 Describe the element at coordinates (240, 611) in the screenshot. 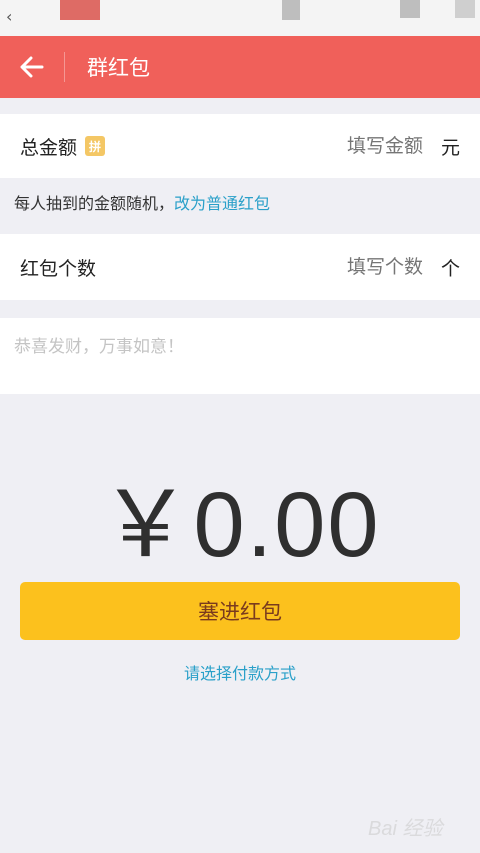

I see `submit-red-packet-button: 塞进红包` at that location.